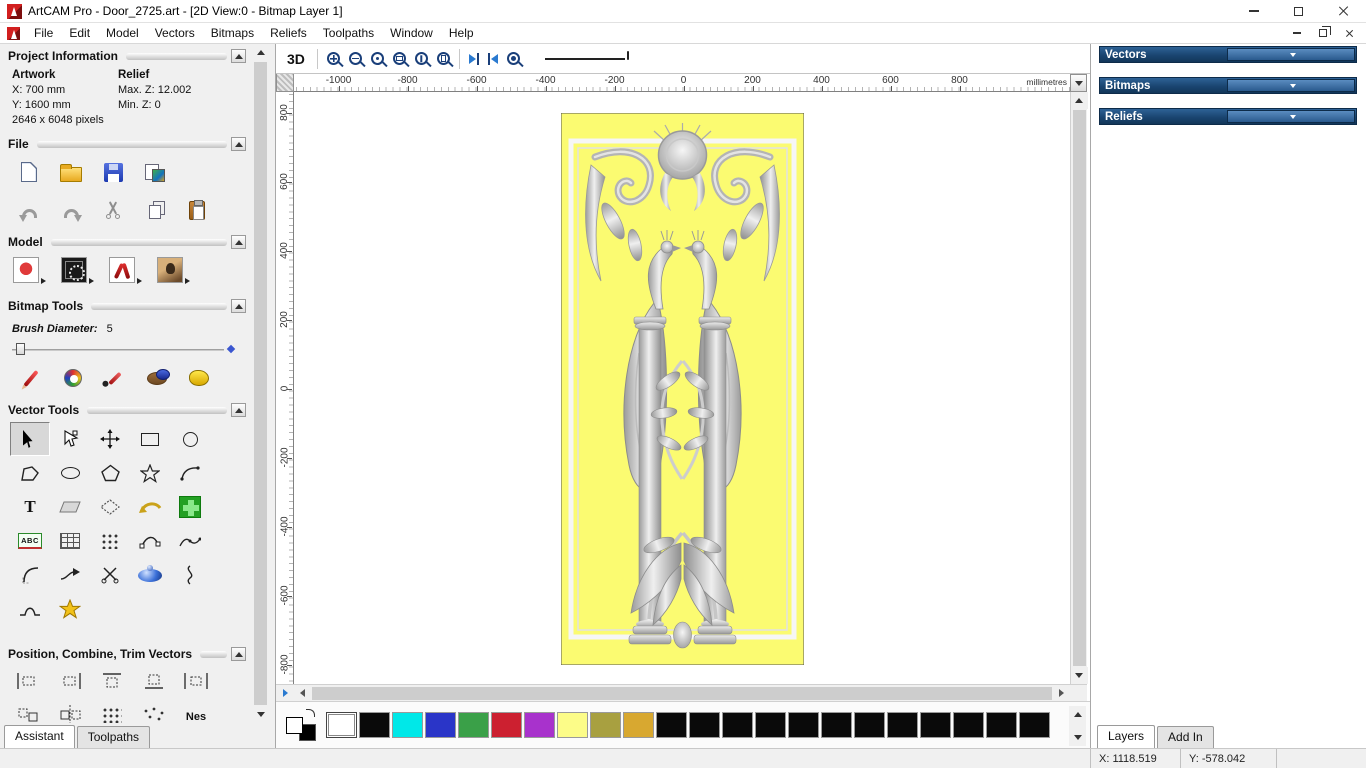 Image resolution: width=1366 pixels, height=768 pixels. What do you see at coordinates (173, 270) in the screenshot?
I see `greyscale-button` at bounding box center [173, 270].